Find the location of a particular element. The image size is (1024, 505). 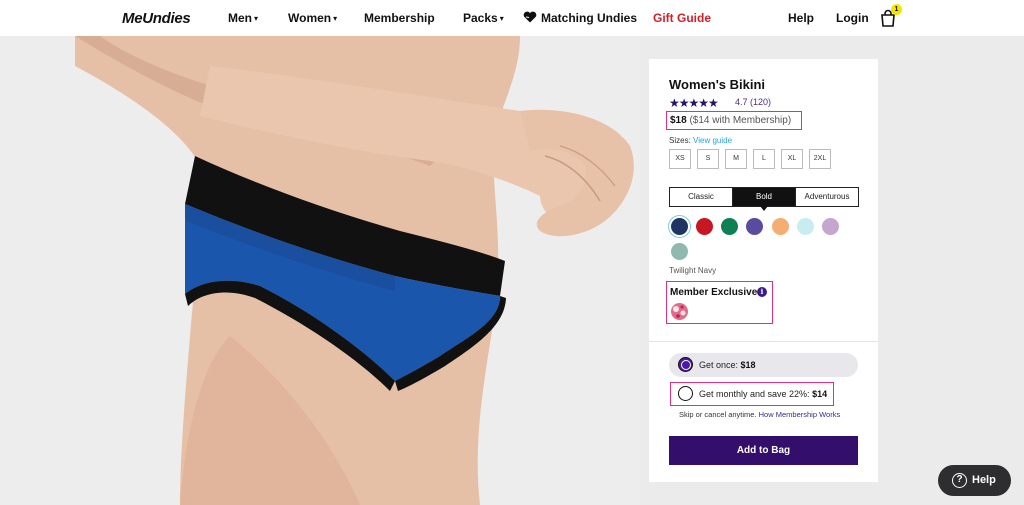

nav-women: Women ▾ is located at coordinates (312, 18).